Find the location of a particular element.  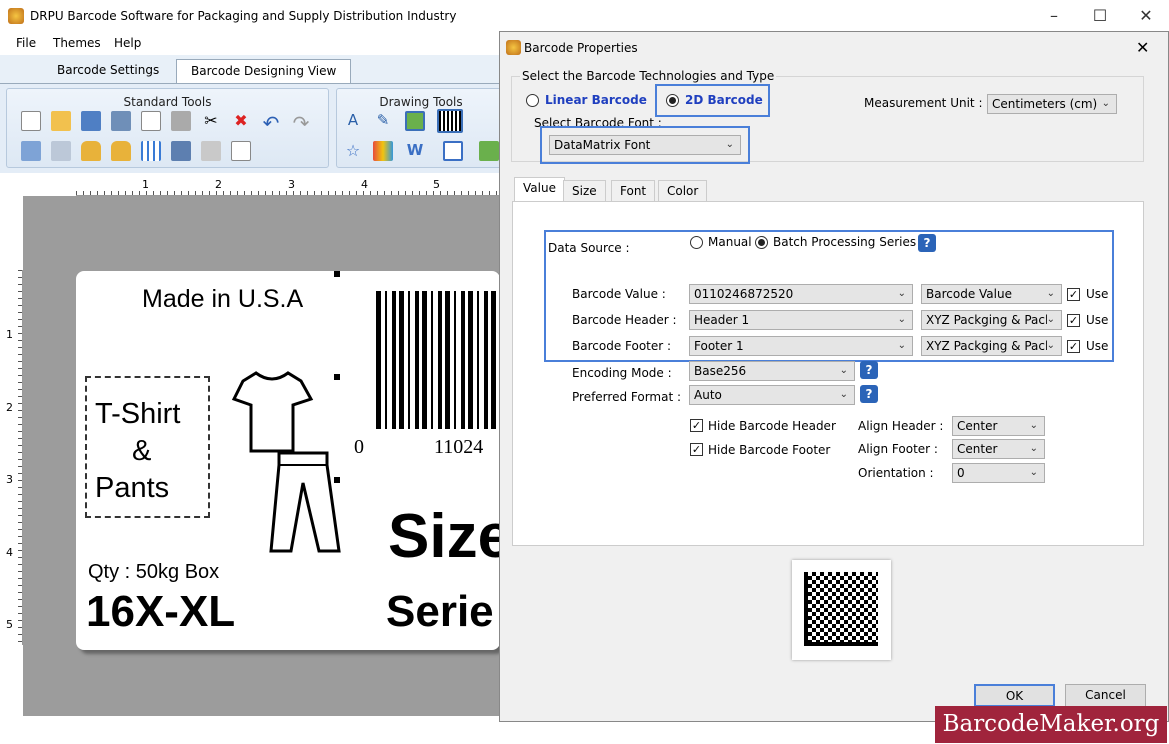

manual-radio is located at coordinates (696, 242).